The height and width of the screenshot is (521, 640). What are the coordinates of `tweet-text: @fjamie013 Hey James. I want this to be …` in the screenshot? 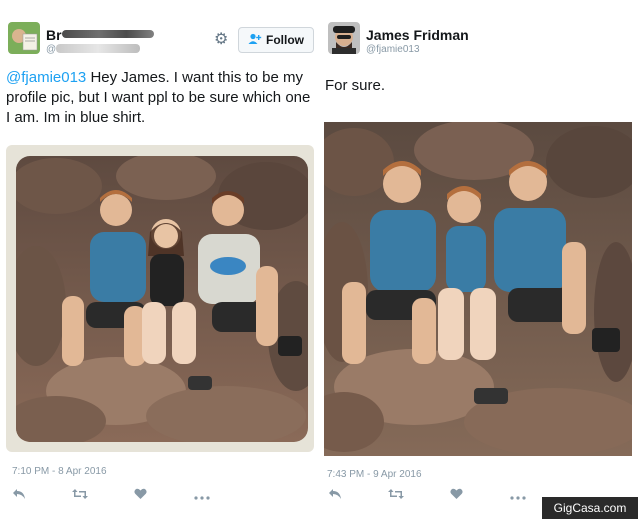 It's located at (162, 98).